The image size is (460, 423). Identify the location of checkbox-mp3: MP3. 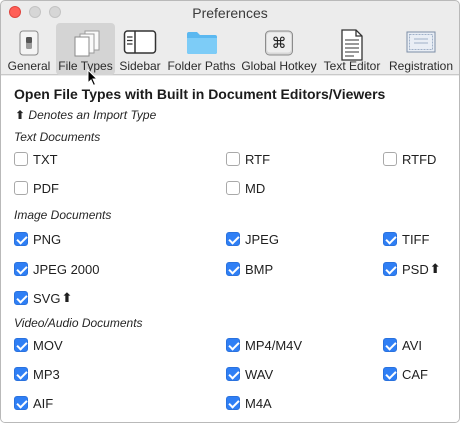
(37, 374).